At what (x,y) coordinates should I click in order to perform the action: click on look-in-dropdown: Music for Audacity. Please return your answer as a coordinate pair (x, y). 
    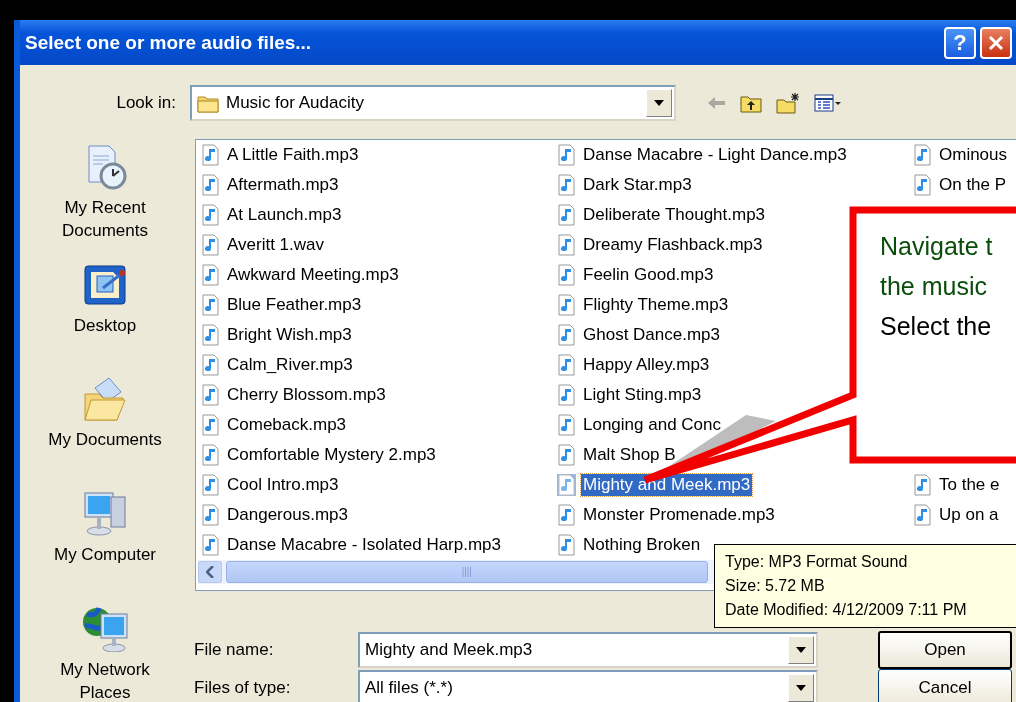
    Looking at the image, I should click on (433, 102).